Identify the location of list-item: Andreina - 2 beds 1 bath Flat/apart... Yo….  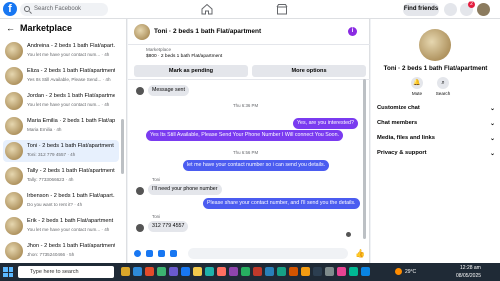
(61, 51).